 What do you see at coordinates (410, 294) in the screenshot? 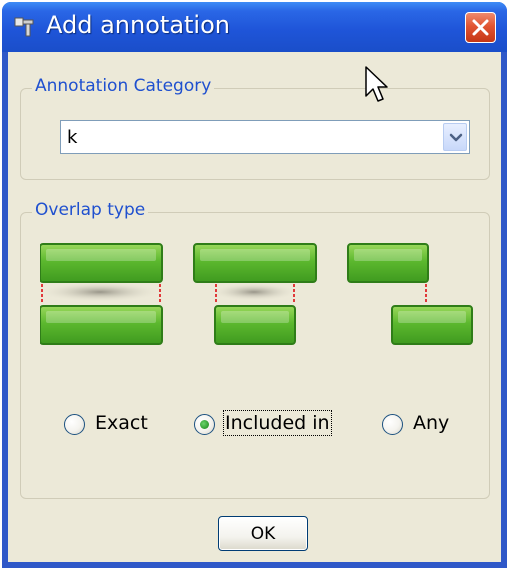
I see `any-overlap-illustration` at bounding box center [410, 294].